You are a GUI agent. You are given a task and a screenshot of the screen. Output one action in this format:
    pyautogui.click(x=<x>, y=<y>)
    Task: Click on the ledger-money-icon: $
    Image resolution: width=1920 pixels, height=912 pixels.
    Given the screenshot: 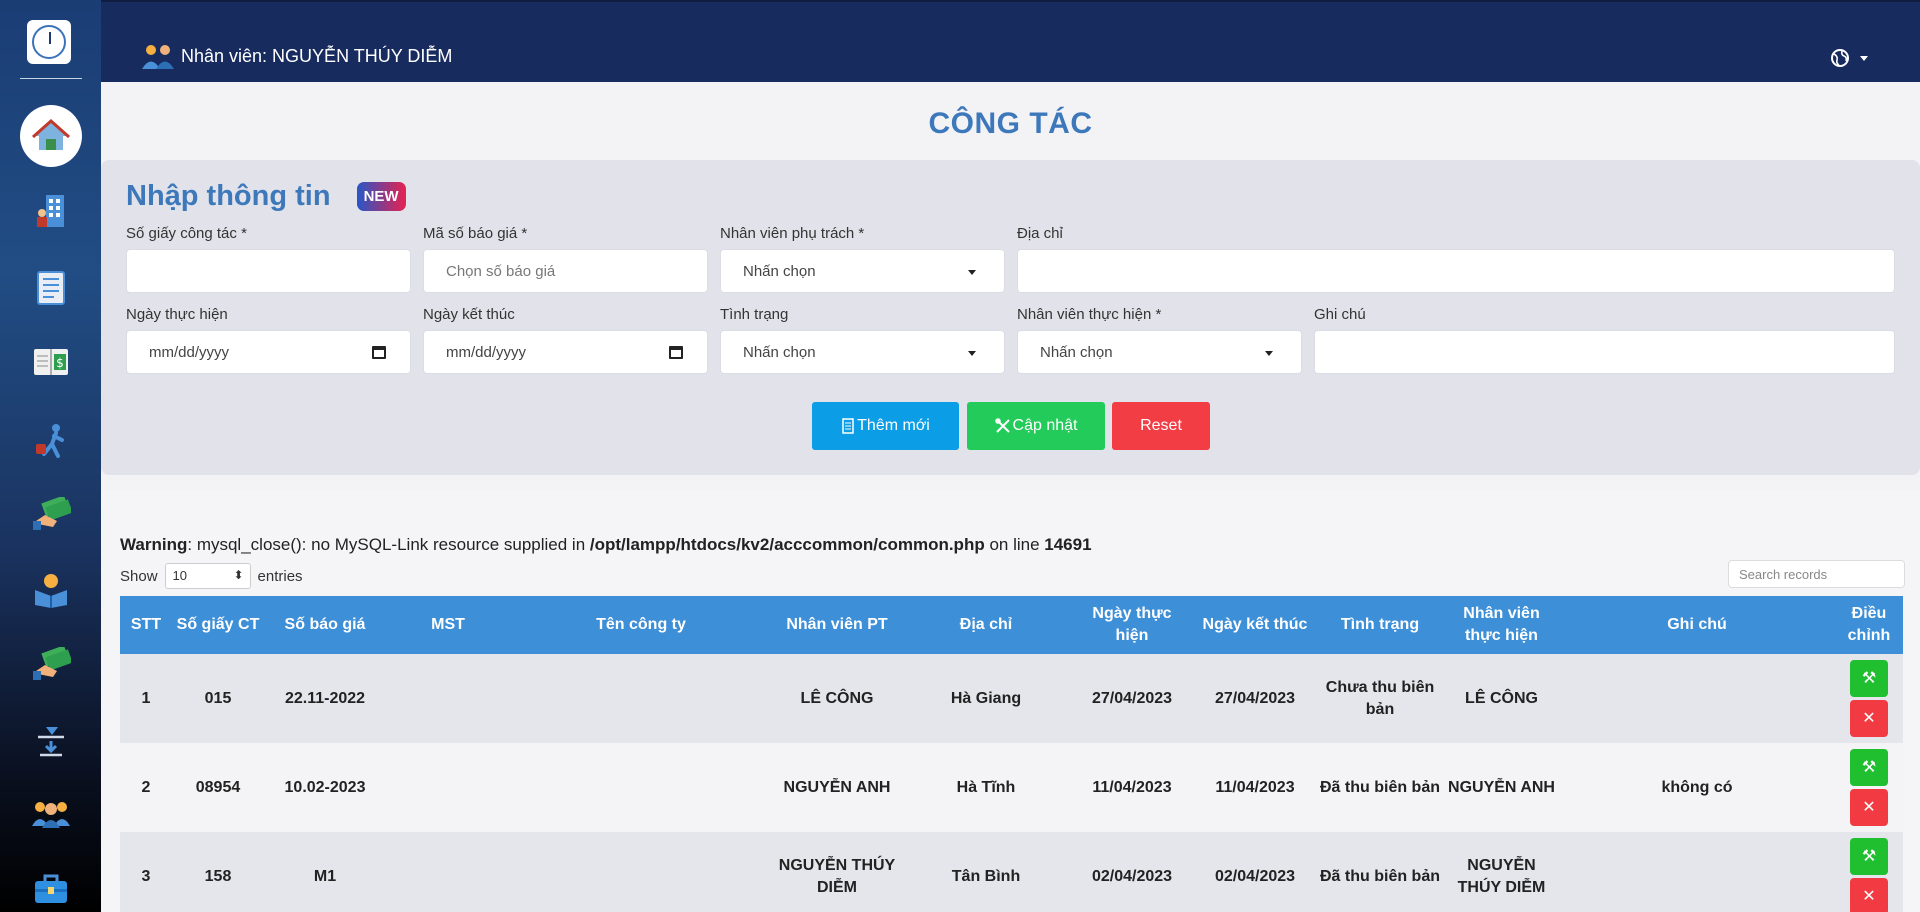 What is the action you would take?
    pyautogui.click(x=51, y=362)
    